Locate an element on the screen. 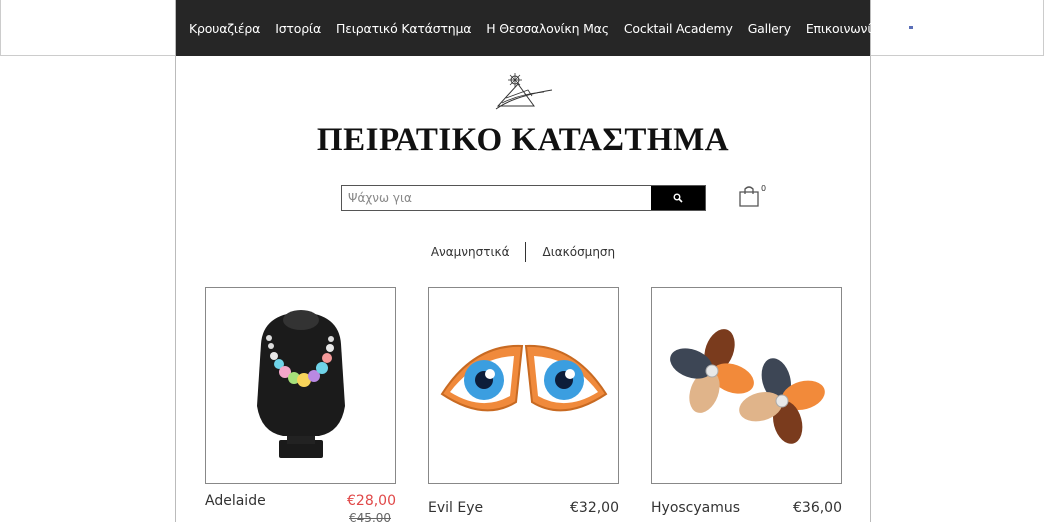 This screenshot has width=1044, height=522. product-sale-price: €28,00 is located at coordinates (371, 501).